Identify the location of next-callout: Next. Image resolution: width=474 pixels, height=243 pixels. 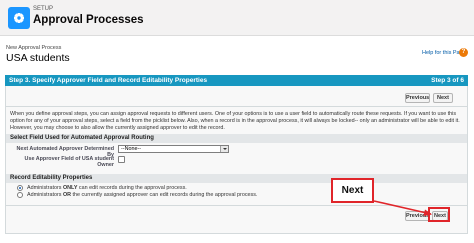
(352, 190).